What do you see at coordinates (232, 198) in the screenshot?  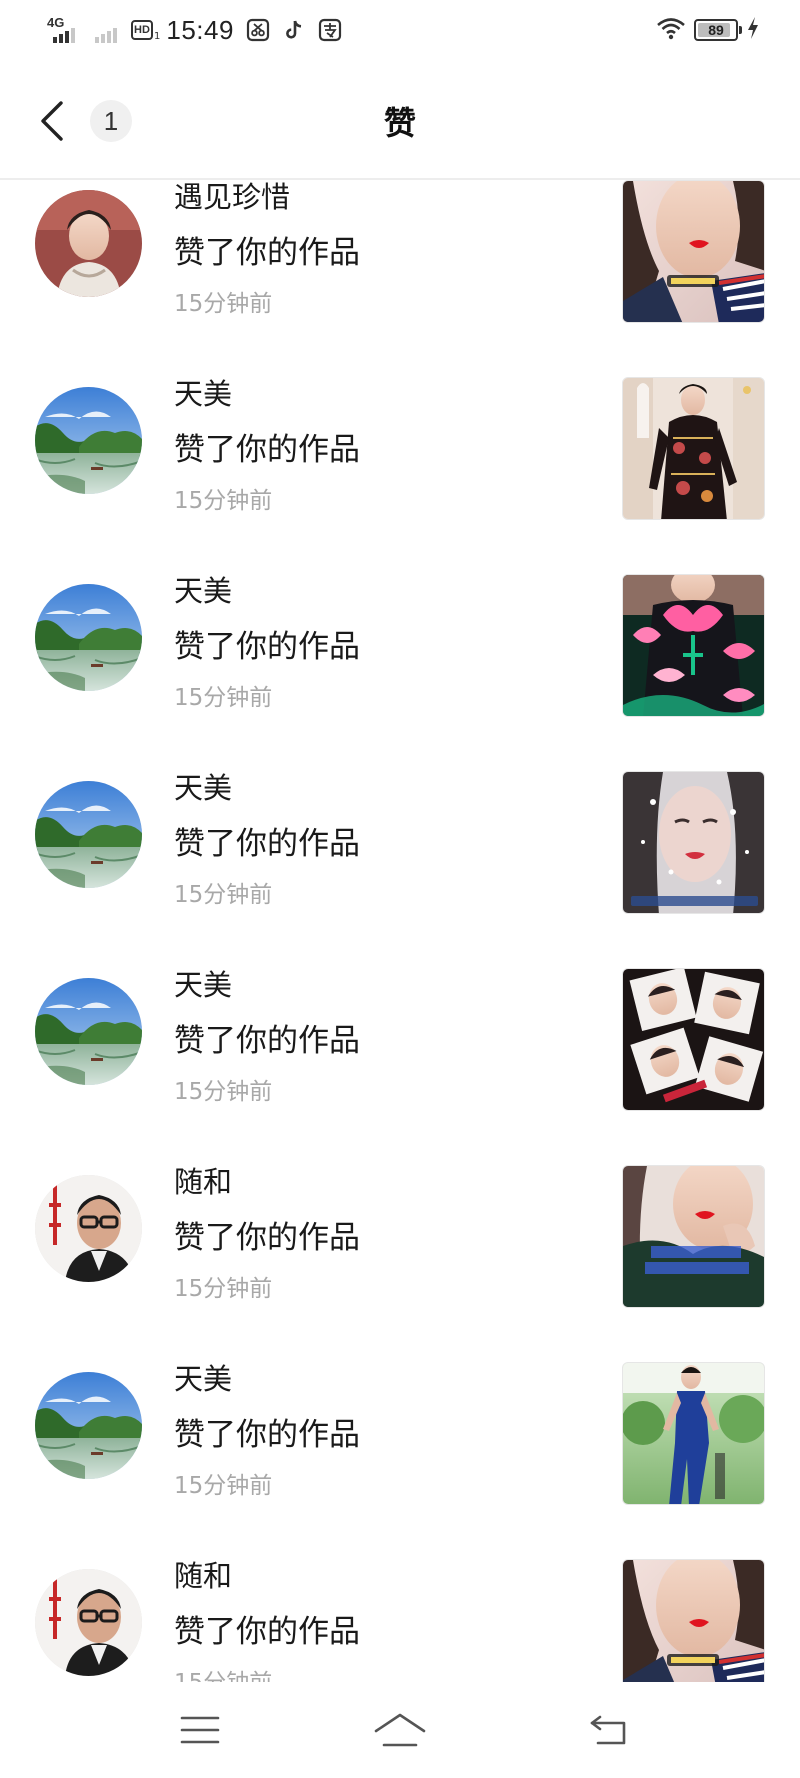 I see `user-name: 遇见珍惜` at bounding box center [232, 198].